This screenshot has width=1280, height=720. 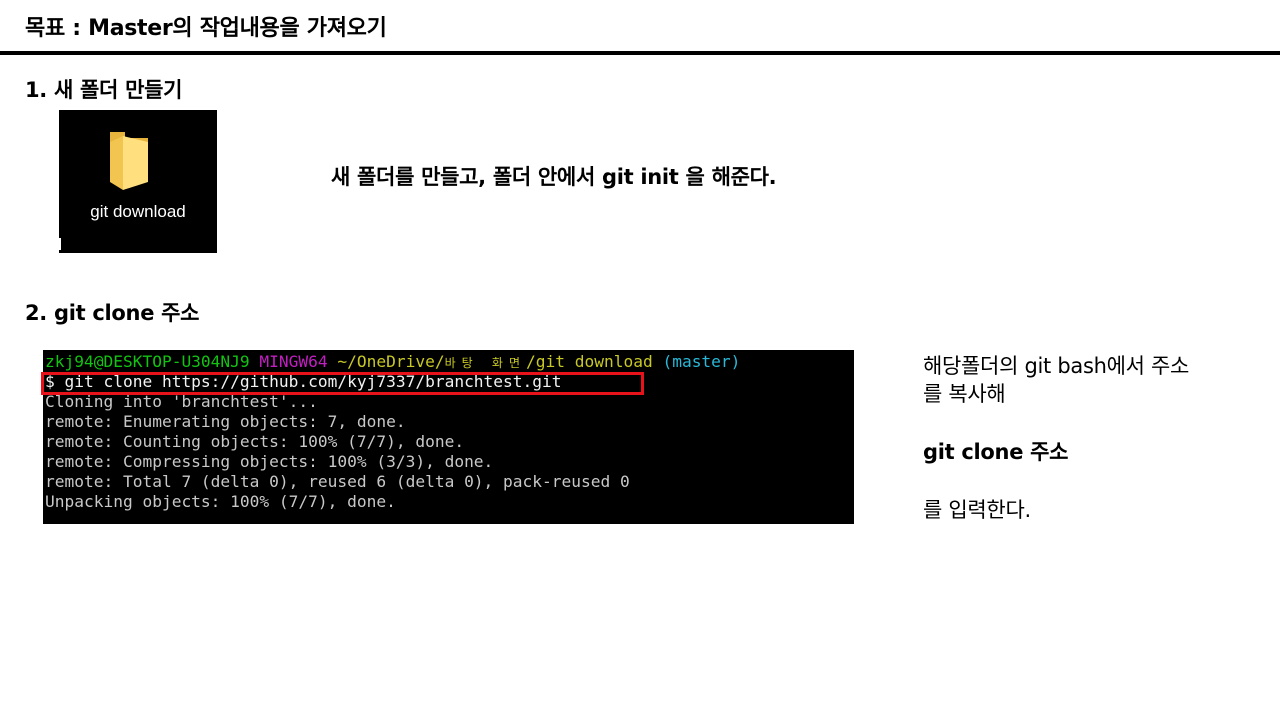 I want to click on terminal-output-line: remote: Enumerating objects: 7, done., so click(x=225, y=421).